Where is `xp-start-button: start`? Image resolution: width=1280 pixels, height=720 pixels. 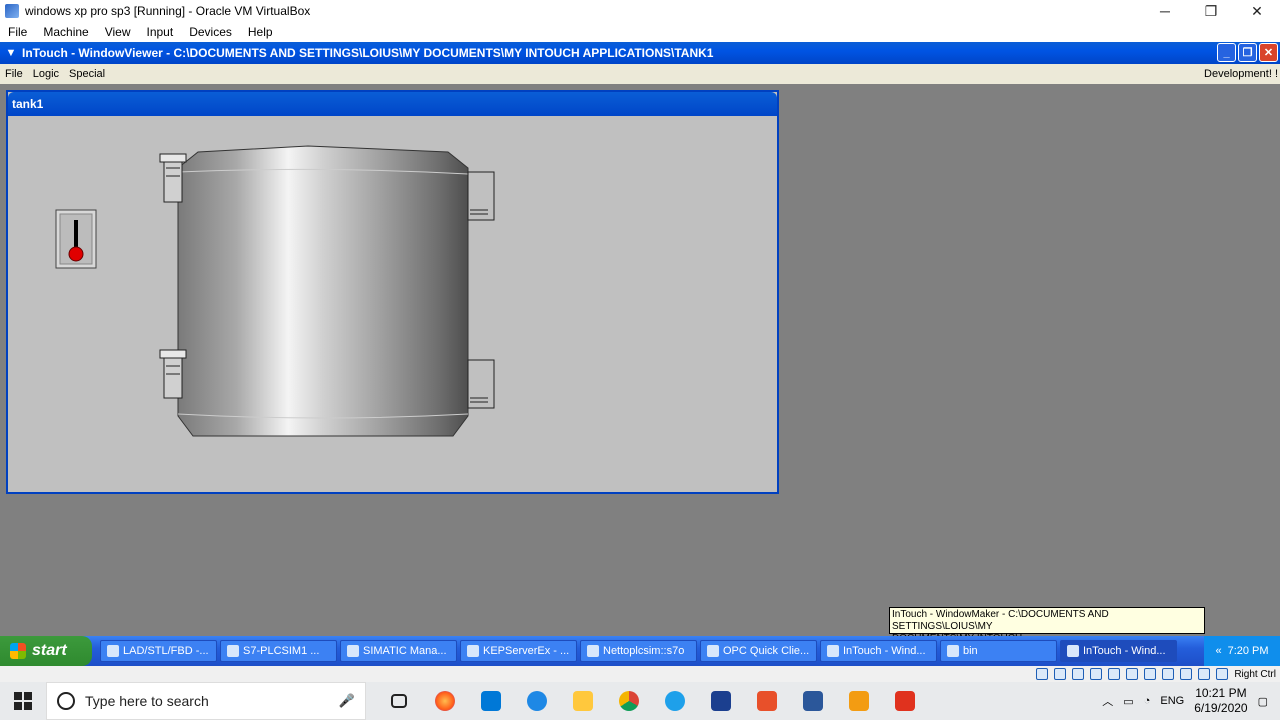
xp-start-button: start is located at coordinates (46, 651).